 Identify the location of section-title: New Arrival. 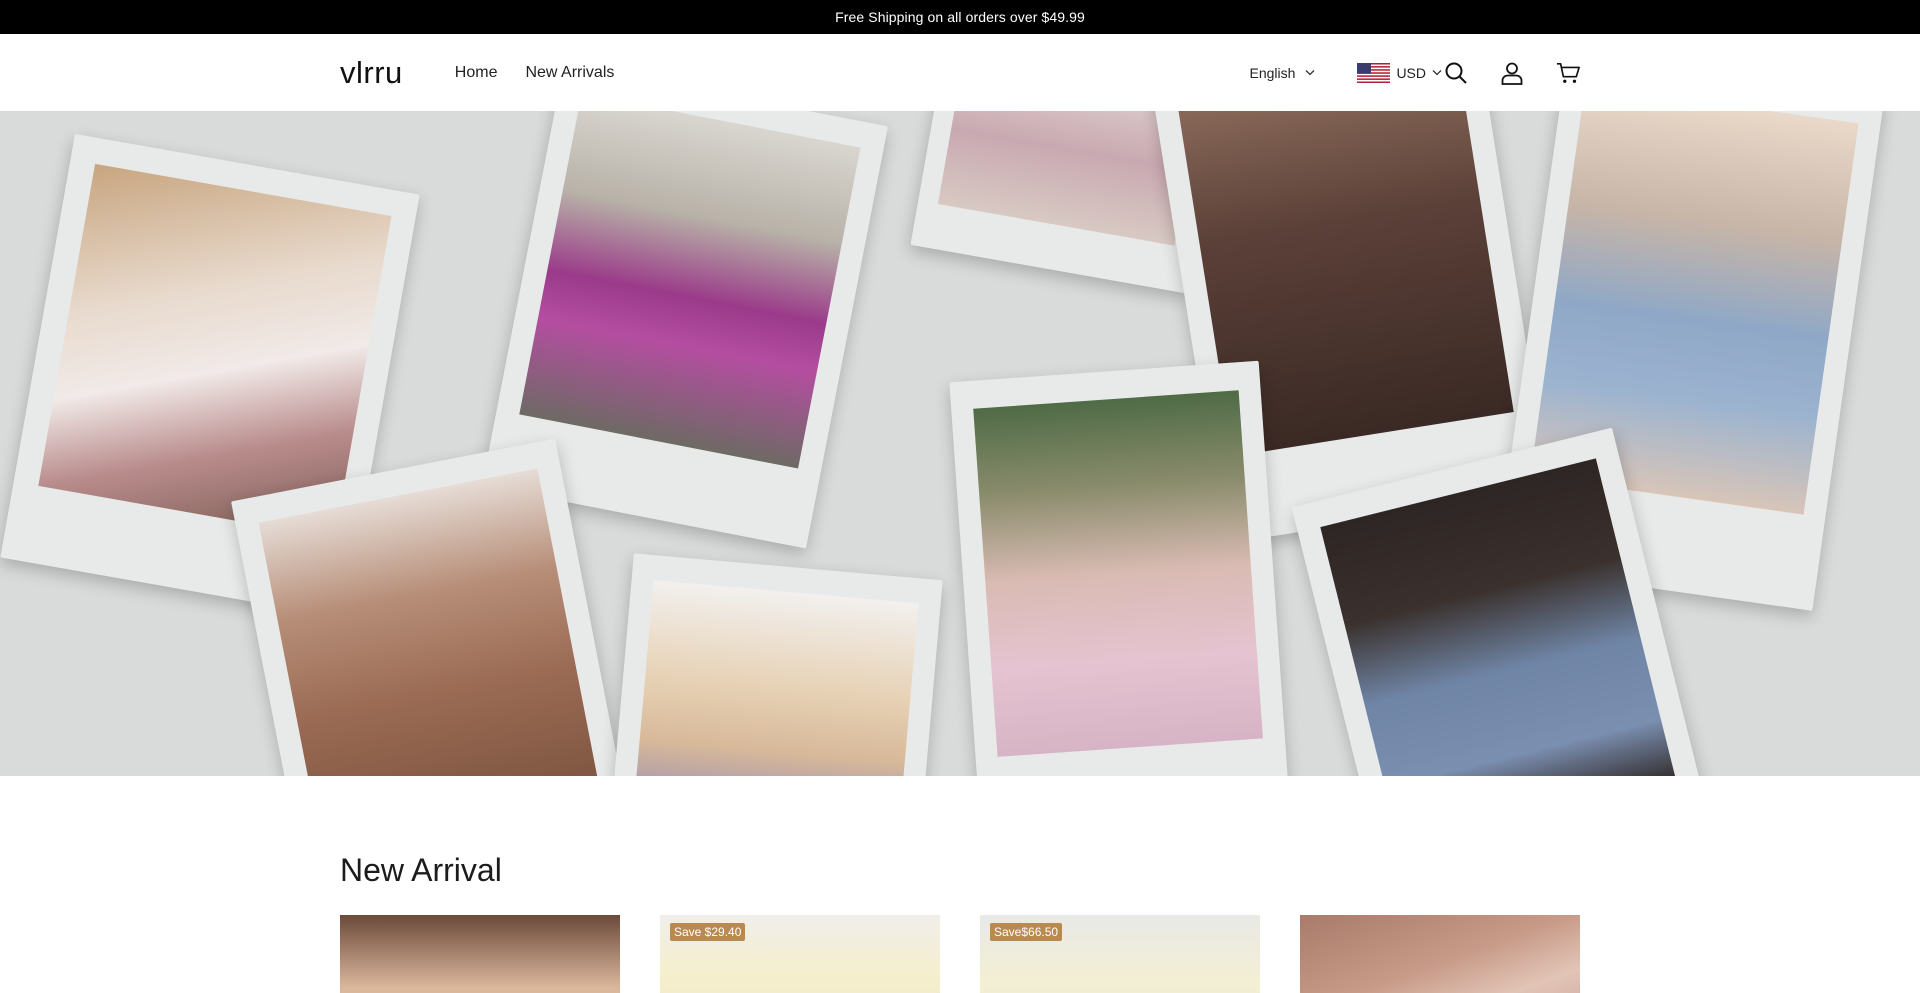
(421, 870).